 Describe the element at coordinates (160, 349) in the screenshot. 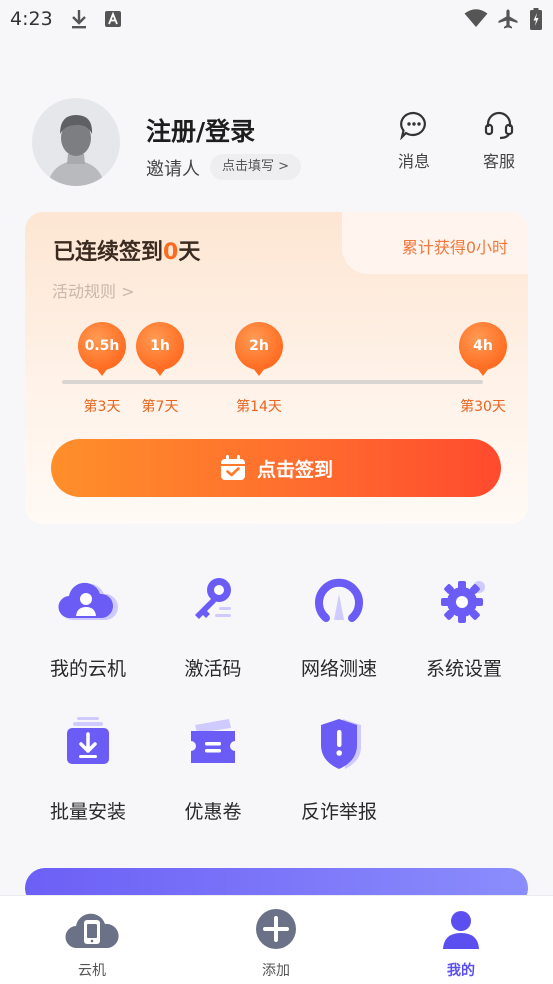

I see `milestone-badge: 1h` at that location.